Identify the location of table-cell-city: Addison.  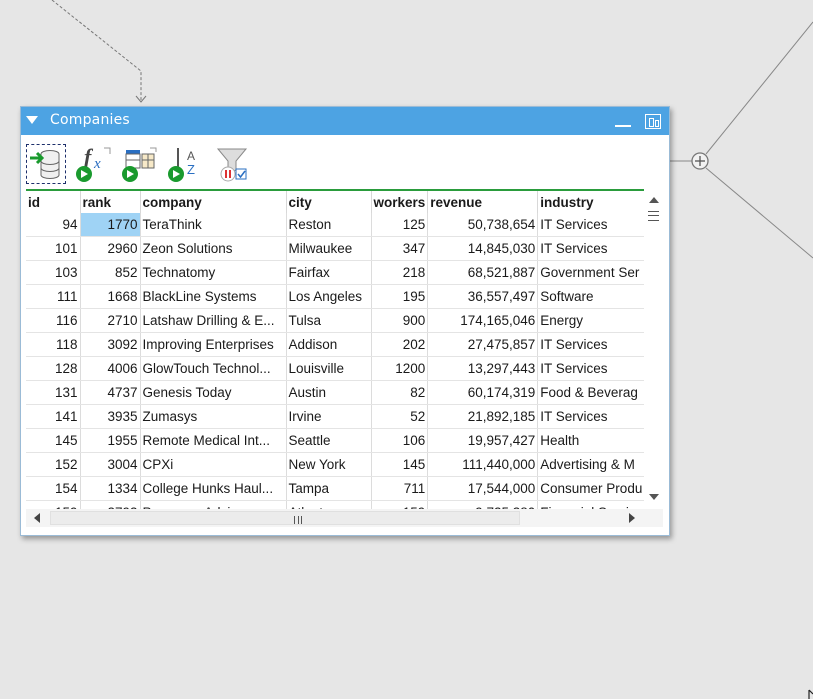
(329, 344).